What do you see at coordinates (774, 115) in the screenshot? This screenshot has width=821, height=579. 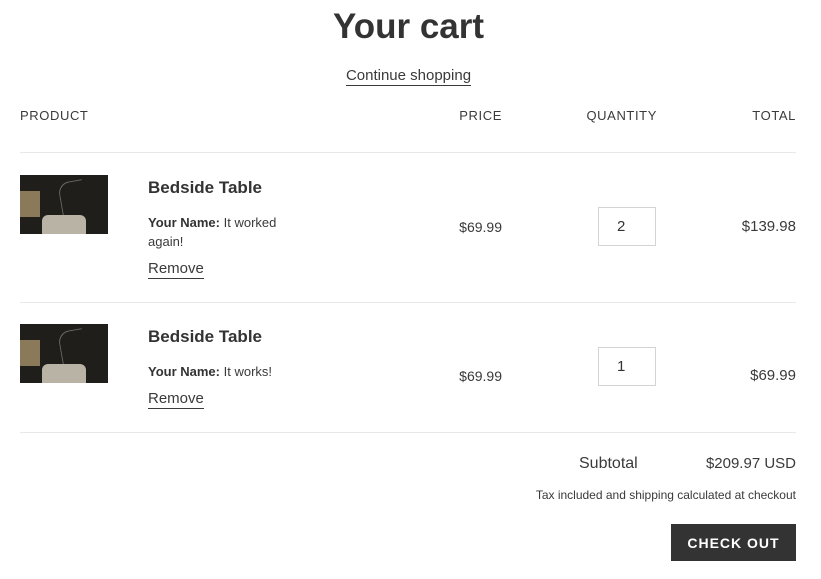 I see `column-header-total: TOTAL` at bounding box center [774, 115].